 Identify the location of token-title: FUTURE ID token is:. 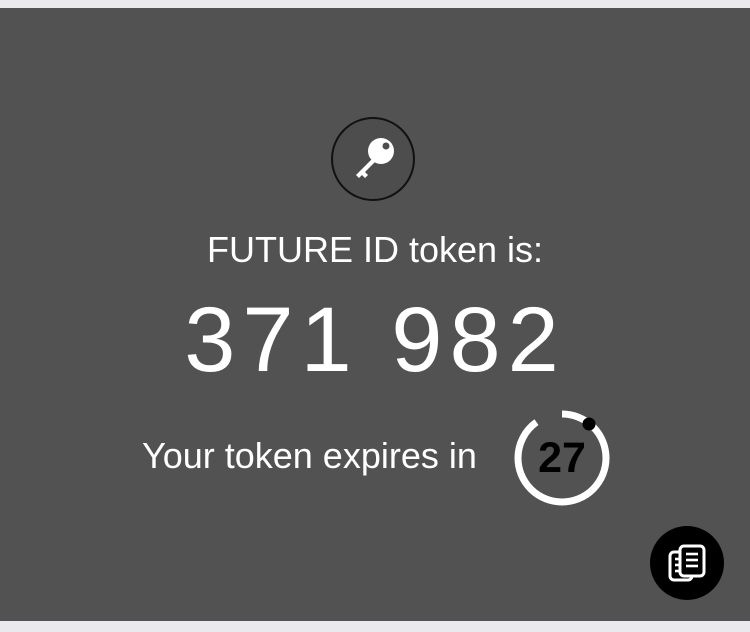
(375, 249).